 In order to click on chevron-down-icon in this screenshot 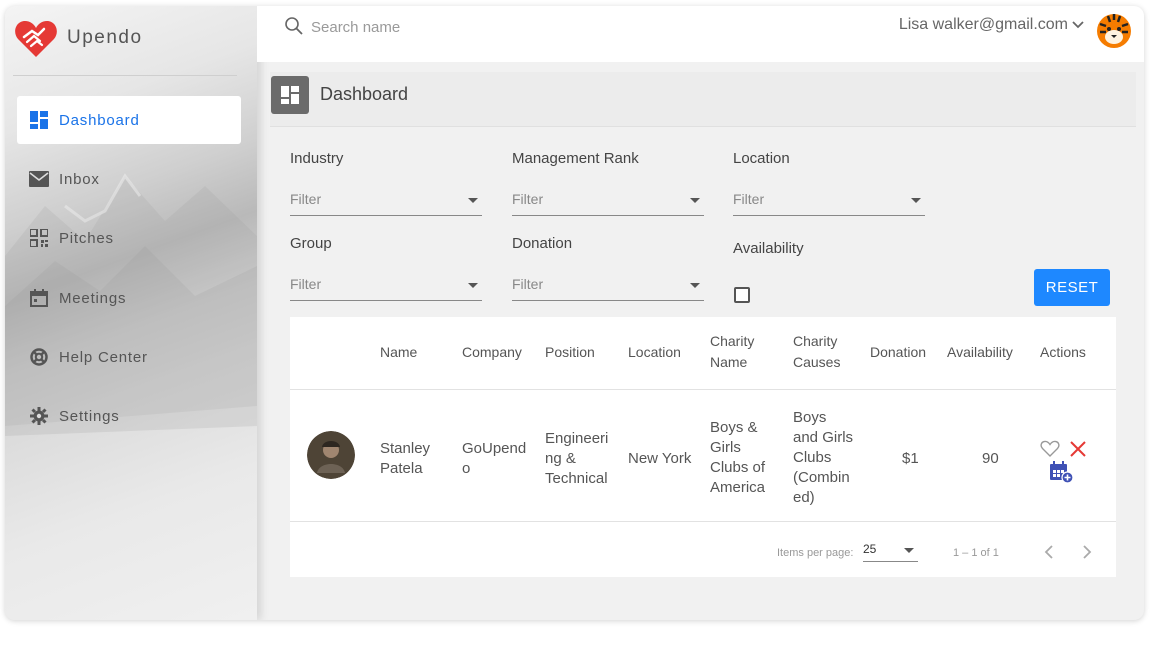, I will do `click(1078, 25)`.